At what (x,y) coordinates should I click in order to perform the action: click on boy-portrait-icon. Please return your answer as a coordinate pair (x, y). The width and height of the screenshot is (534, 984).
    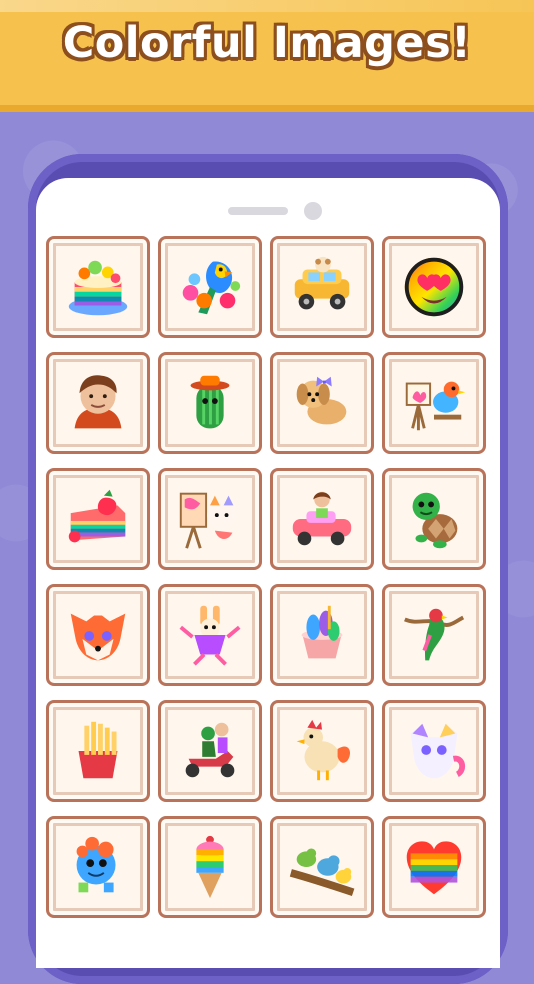
    Looking at the image, I should click on (98, 403).